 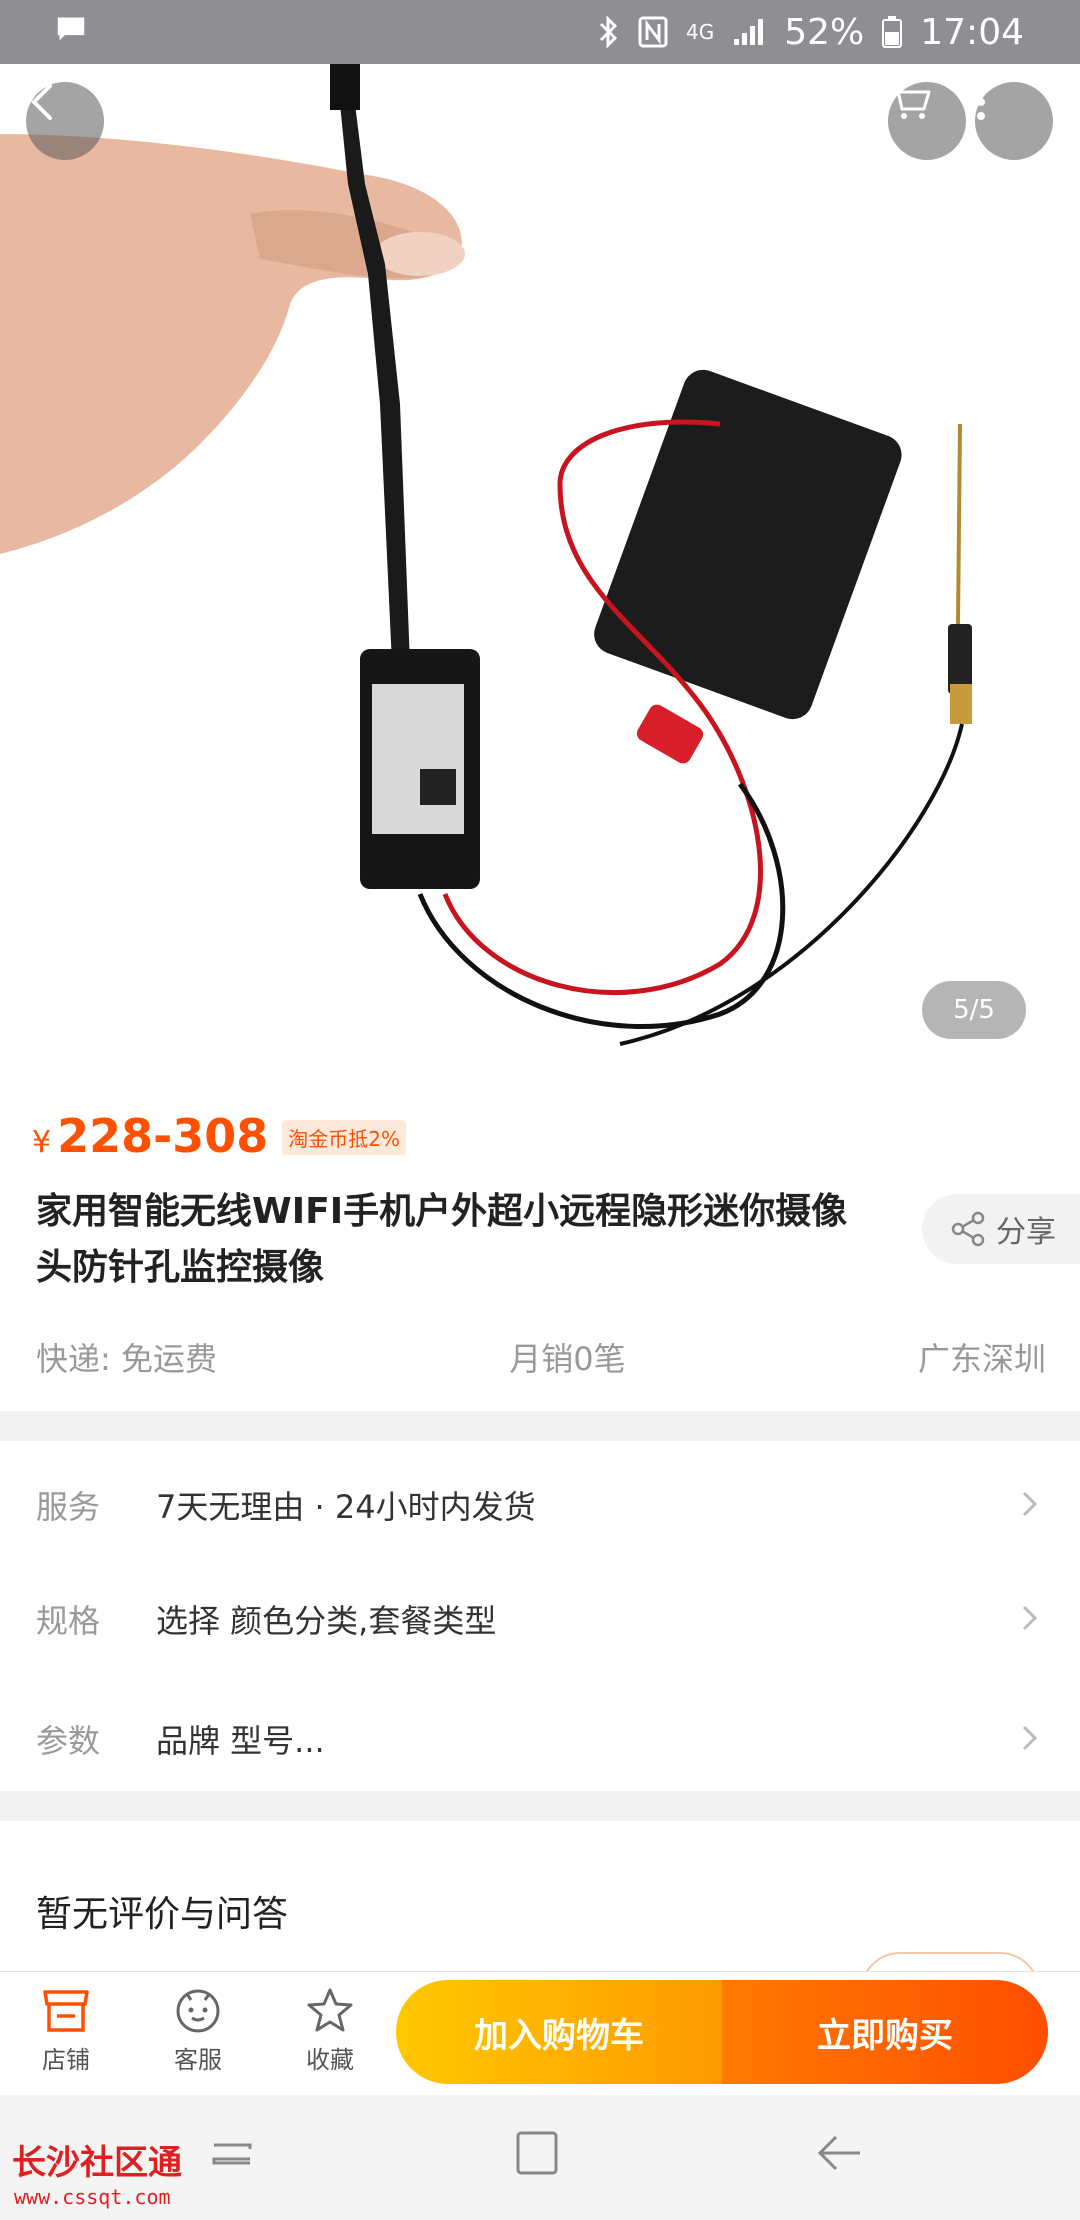 I want to click on share-label: 分享, so click(x=1026, y=1232).